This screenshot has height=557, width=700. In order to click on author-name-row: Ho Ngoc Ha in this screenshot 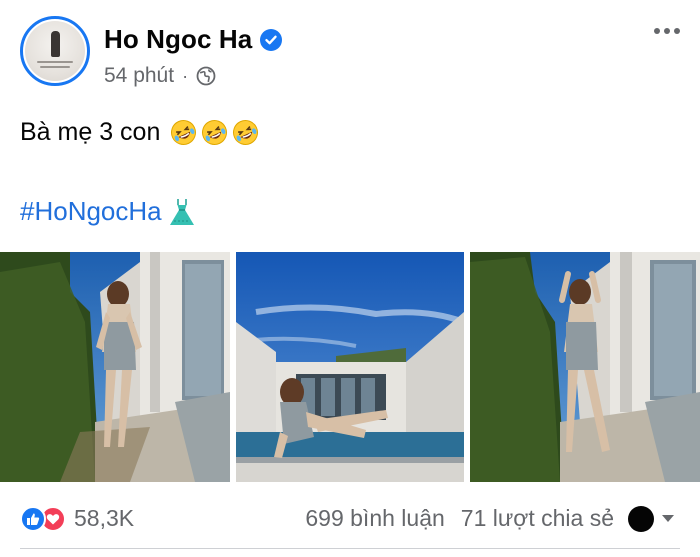, I will do `click(193, 39)`.